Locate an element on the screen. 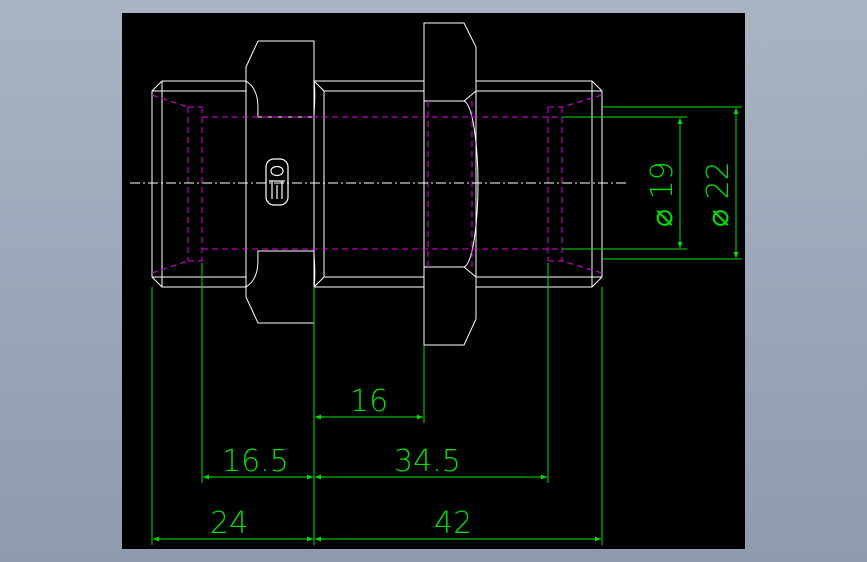  left-body-outline is located at coordinates (199, 184).